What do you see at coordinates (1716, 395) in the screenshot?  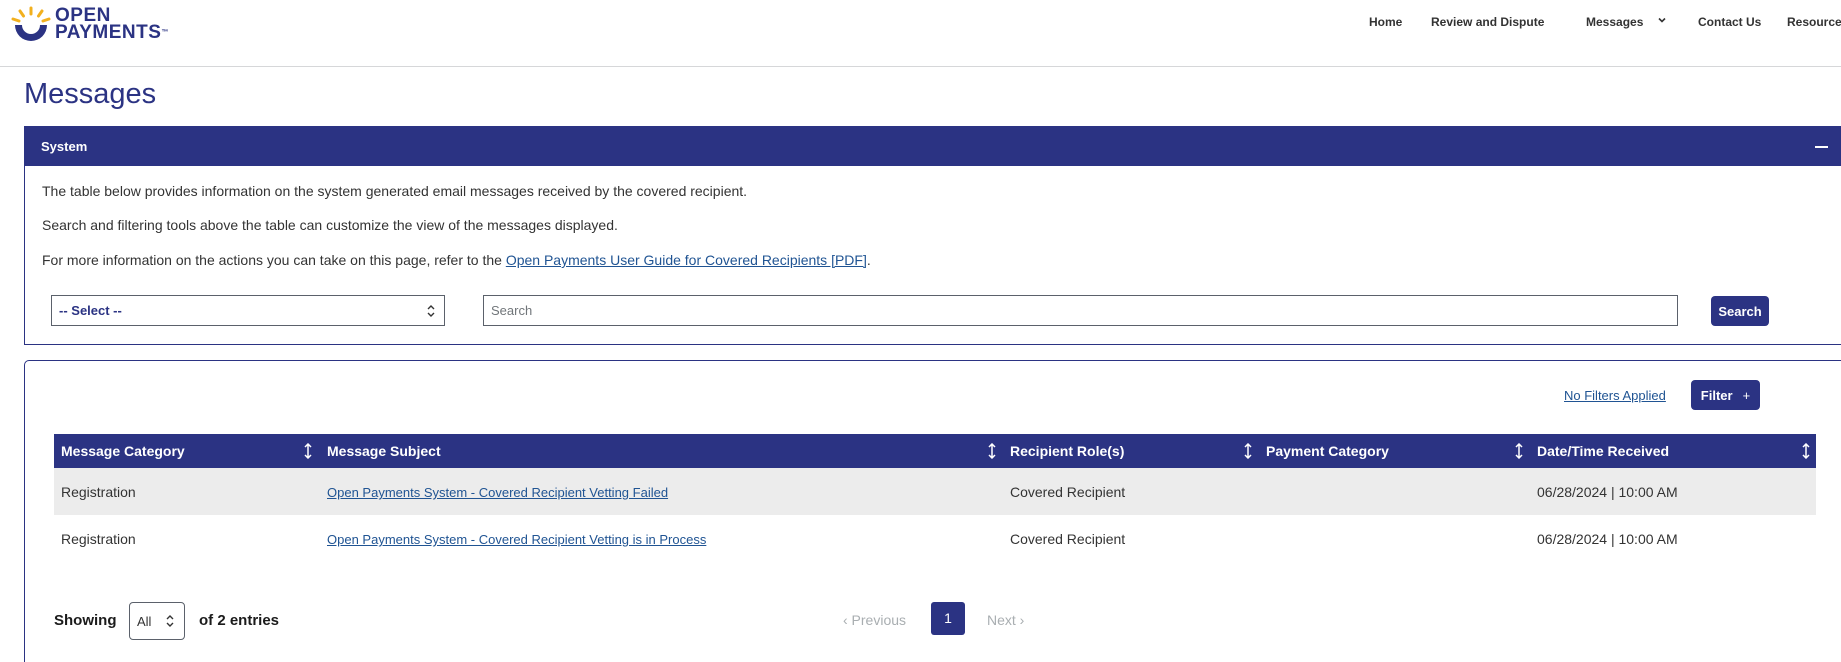 I see `filter-button-label: Filter` at bounding box center [1716, 395].